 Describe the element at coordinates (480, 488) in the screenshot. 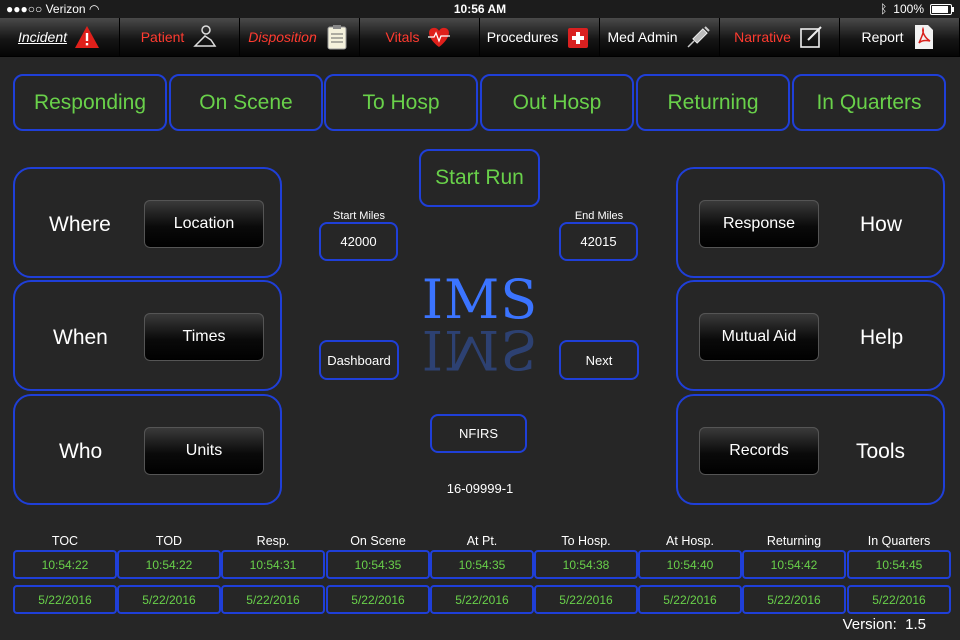

I see `incident-number: 16-09999-1` at that location.